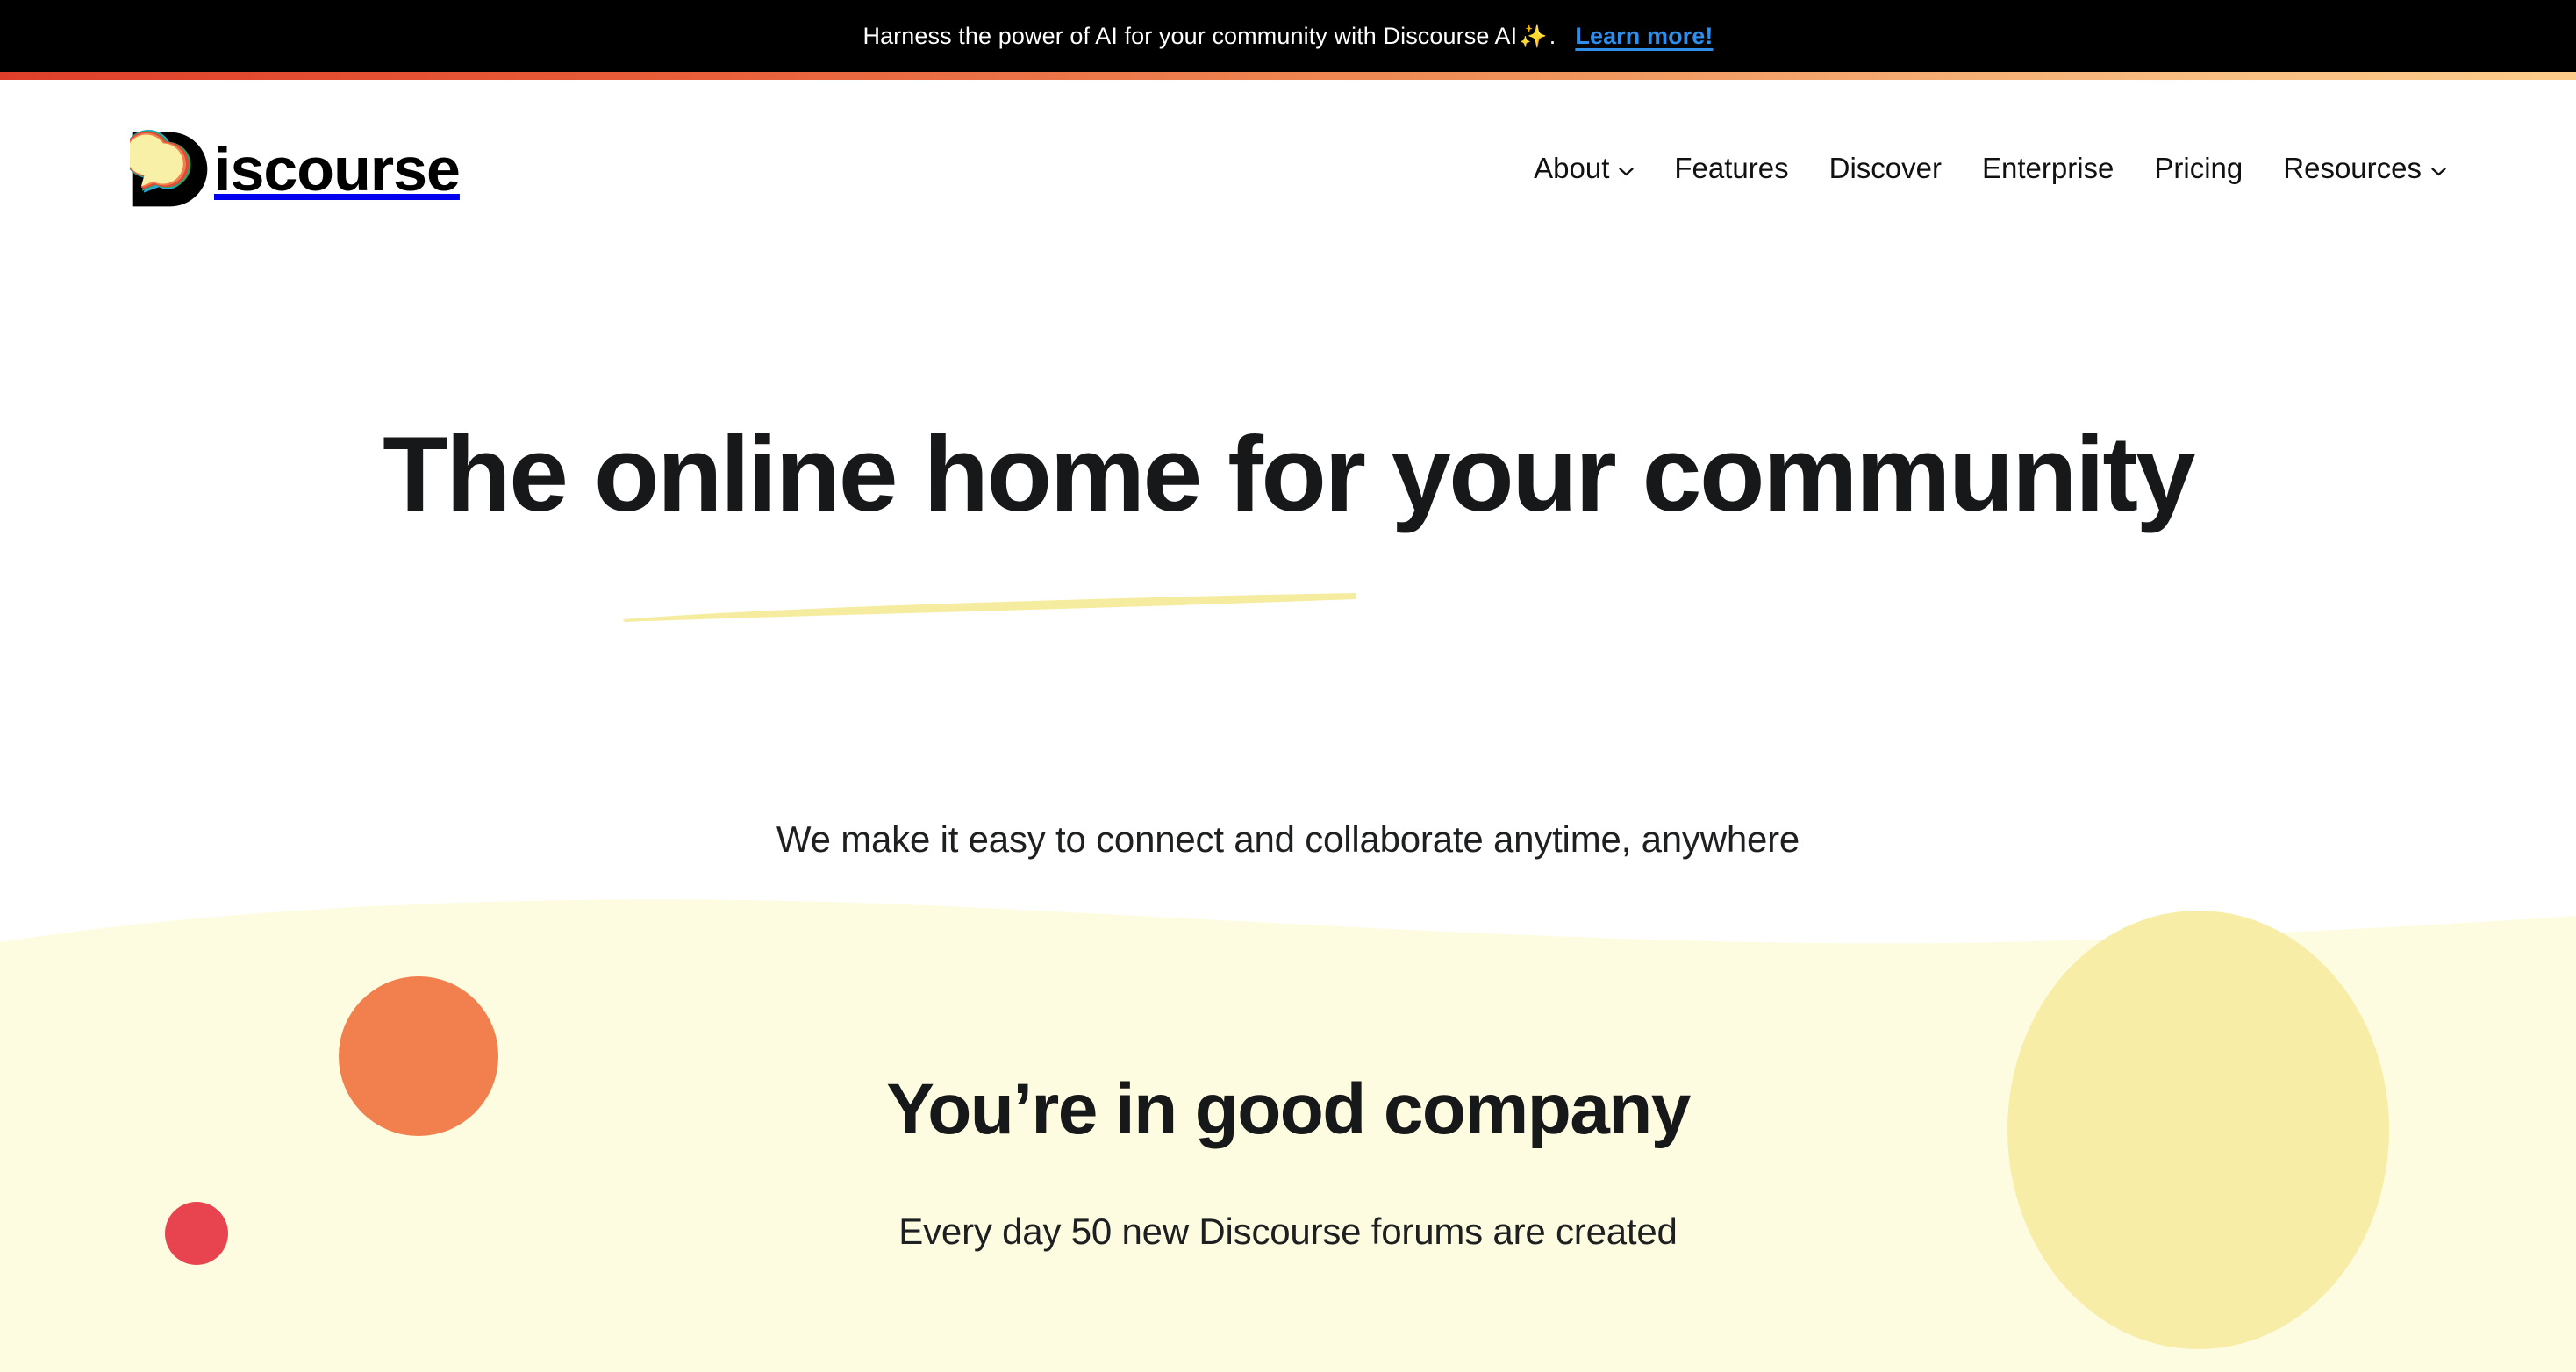 The width and height of the screenshot is (2576, 1372). Describe the element at coordinates (1552, 36) in the screenshot. I see `announcement-punctuation: .` at that location.